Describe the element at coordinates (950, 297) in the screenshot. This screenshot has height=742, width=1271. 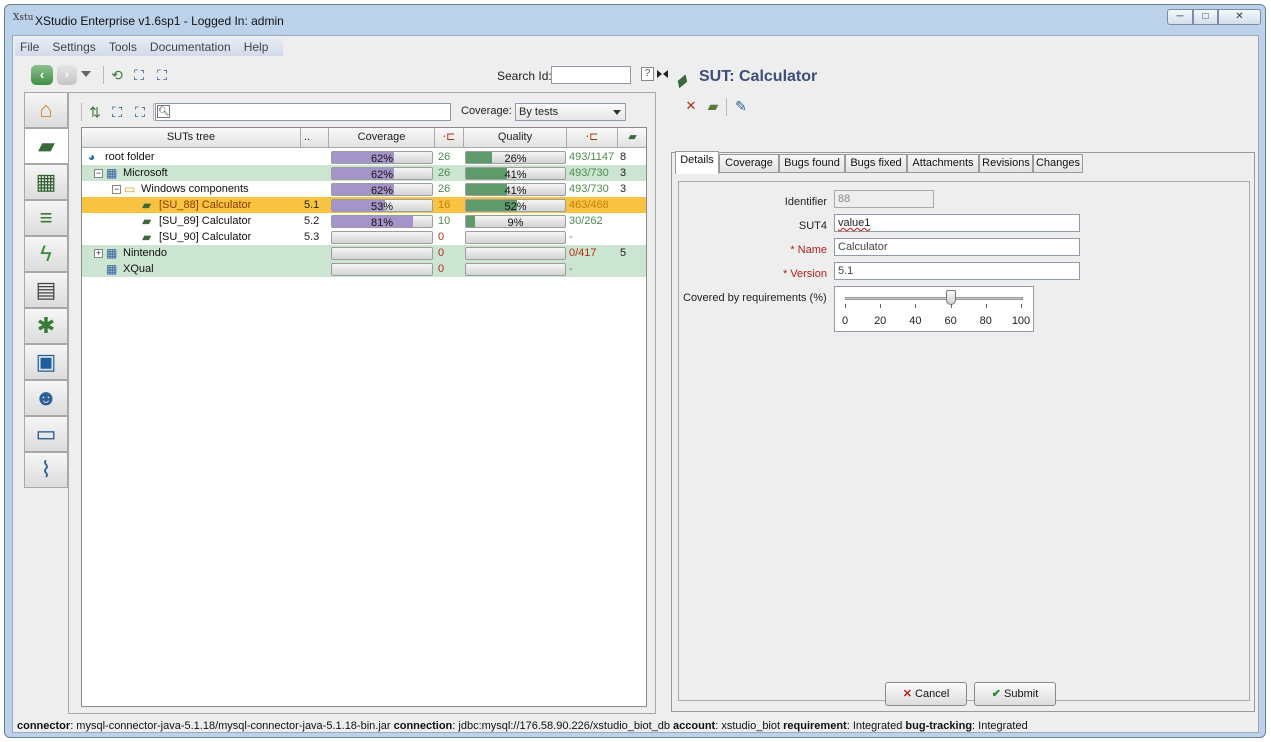
I see `slider-thumb` at that location.